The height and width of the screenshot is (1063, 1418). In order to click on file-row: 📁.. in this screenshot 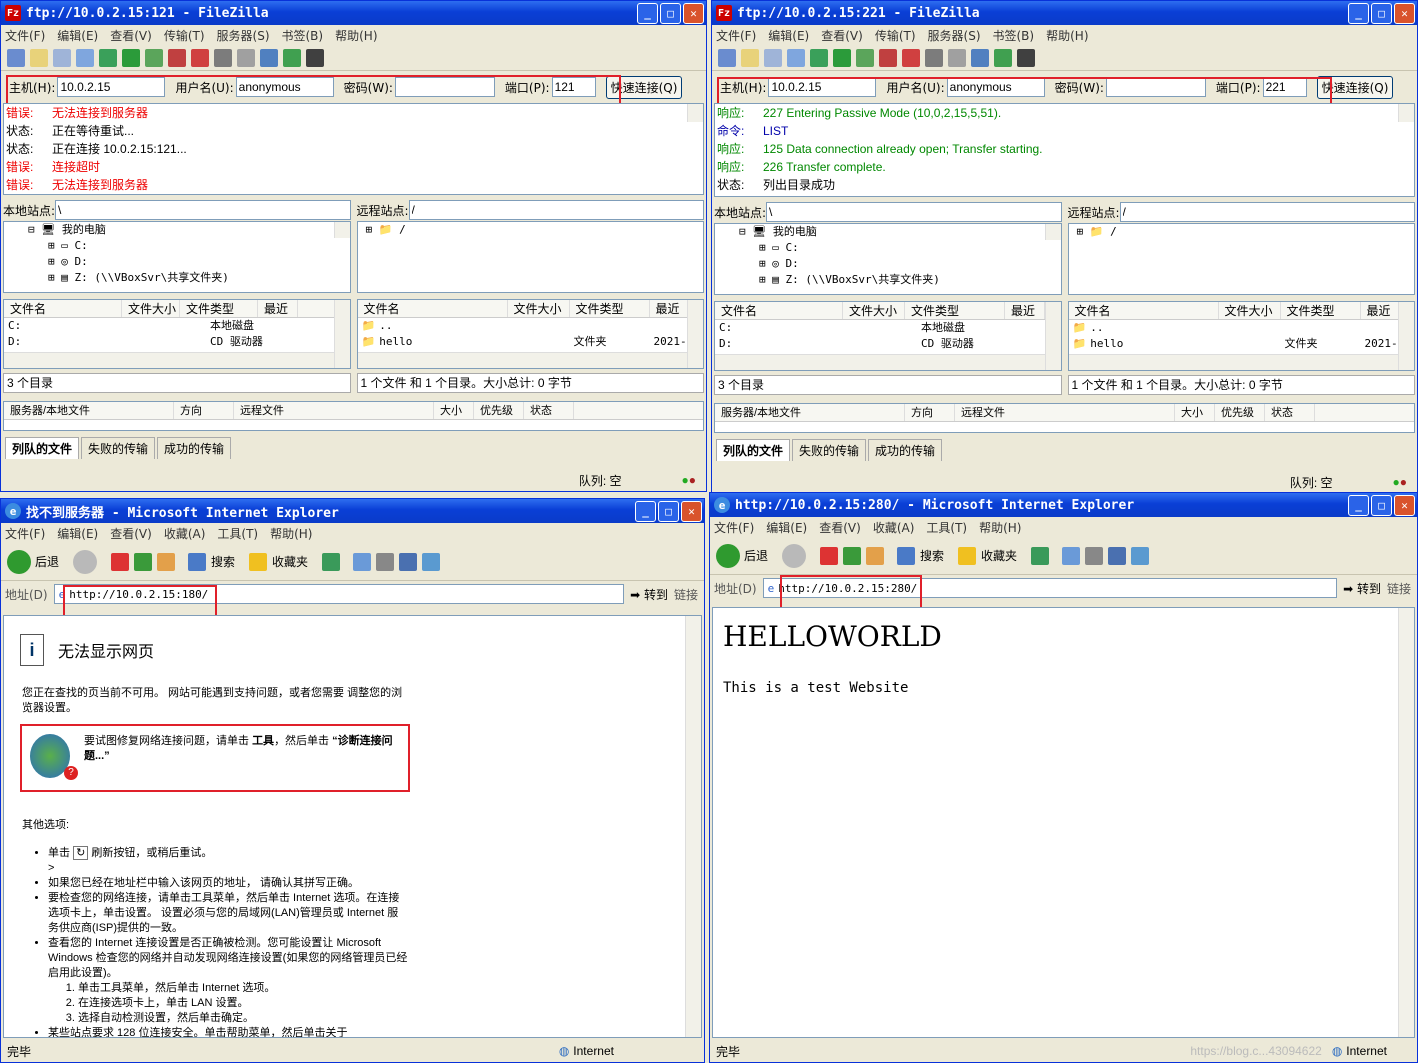, I will do `click(1242, 328)`.